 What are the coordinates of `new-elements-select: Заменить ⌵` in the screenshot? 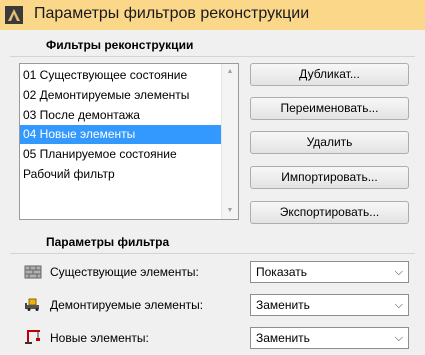 It's located at (329, 338).